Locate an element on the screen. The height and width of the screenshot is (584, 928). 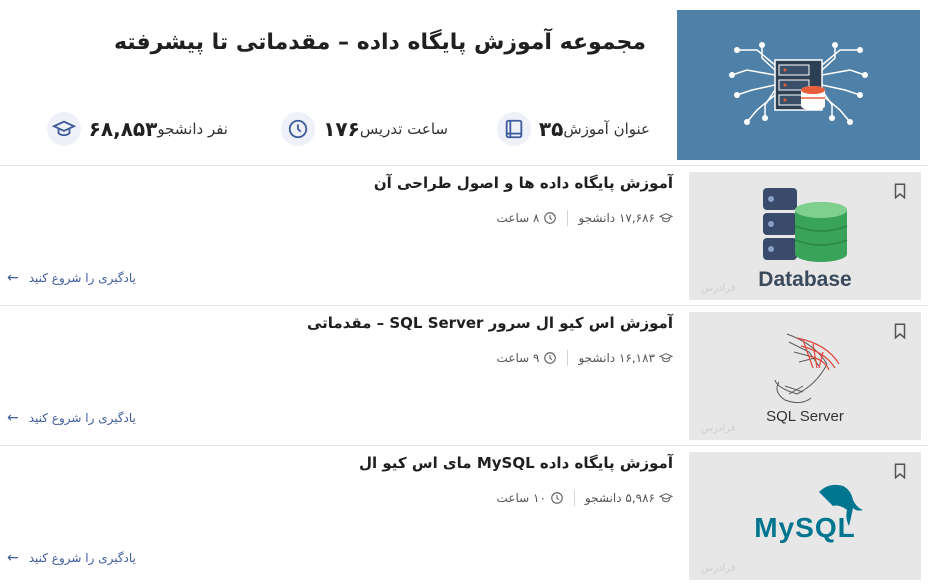
course-hours-text: ۹ ساعت is located at coordinates (518, 358).